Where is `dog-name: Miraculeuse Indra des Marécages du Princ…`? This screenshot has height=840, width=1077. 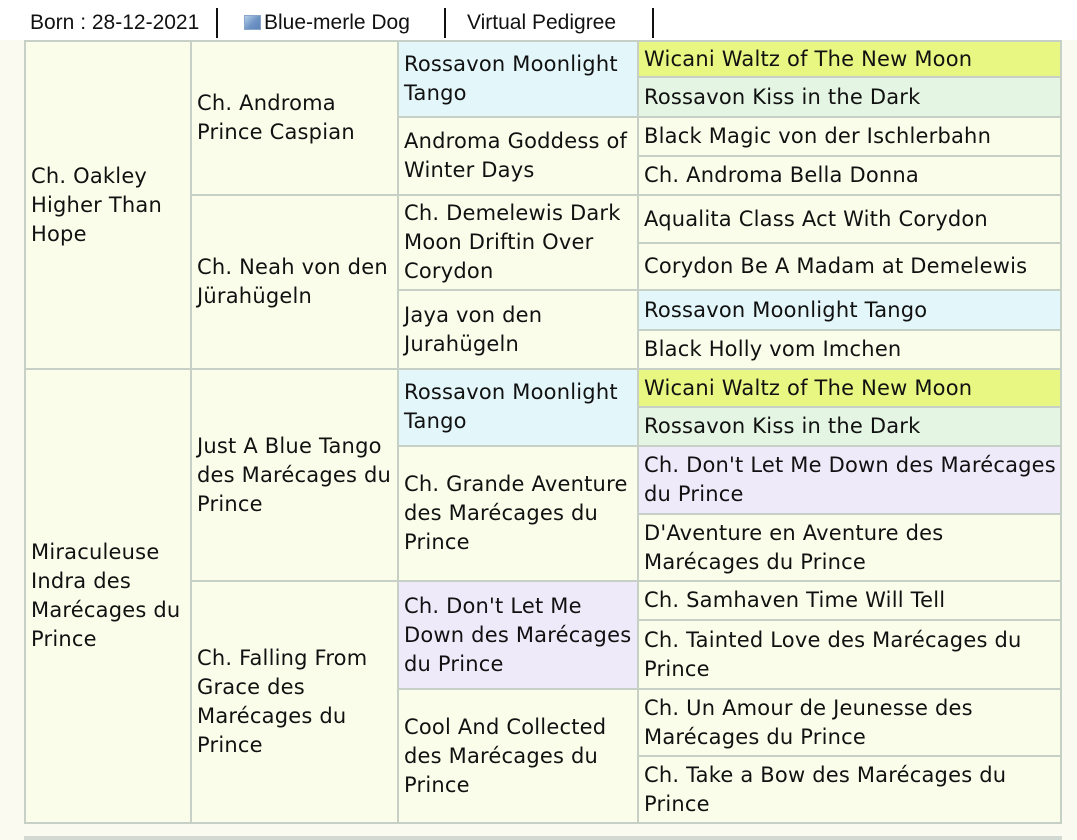
dog-name: Miraculeuse Indra des Marécages du Princ… is located at coordinates (106, 595).